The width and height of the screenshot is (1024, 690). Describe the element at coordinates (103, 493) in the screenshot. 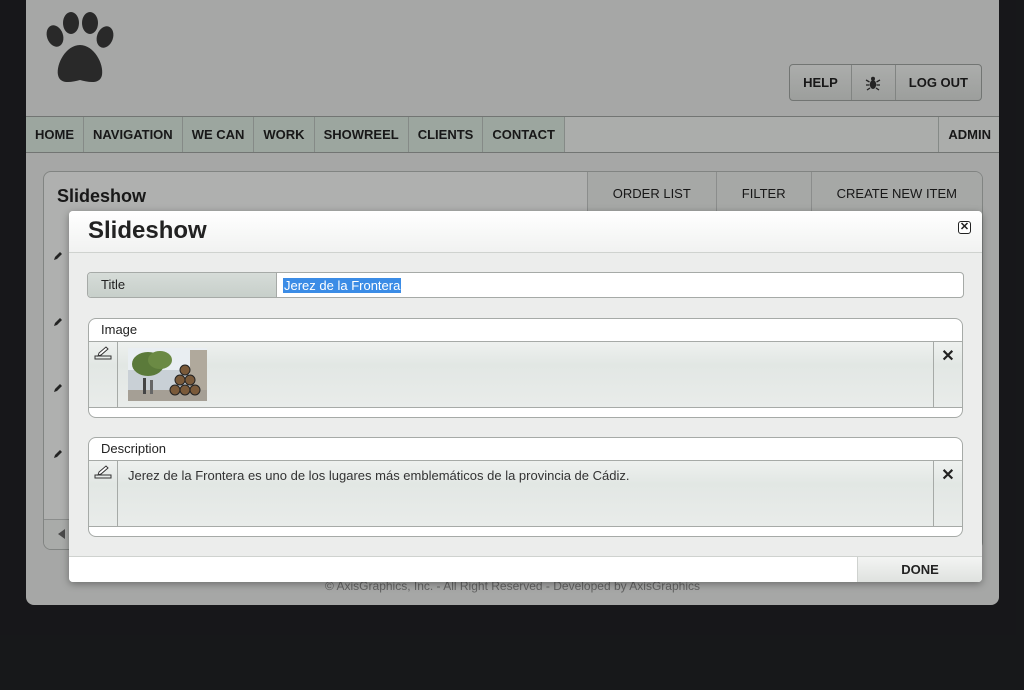

I see `description-edit-cell` at that location.